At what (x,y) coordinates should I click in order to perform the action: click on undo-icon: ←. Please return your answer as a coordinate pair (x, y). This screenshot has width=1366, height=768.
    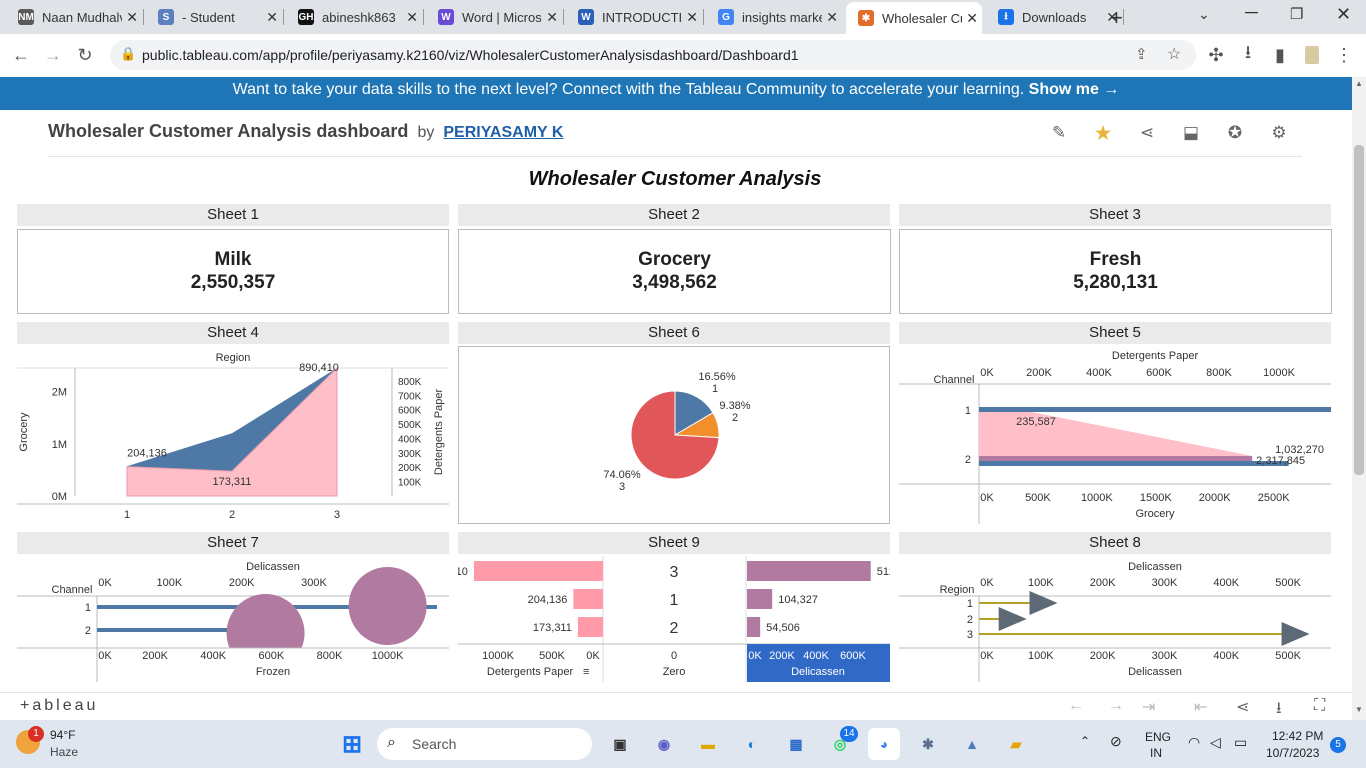
    Looking at the image, I should click on (1076, 706).